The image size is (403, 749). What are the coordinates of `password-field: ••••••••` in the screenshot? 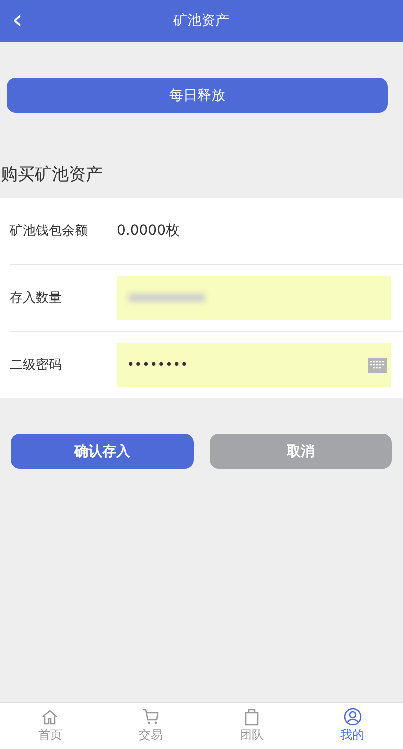 It's located at (254, 365).